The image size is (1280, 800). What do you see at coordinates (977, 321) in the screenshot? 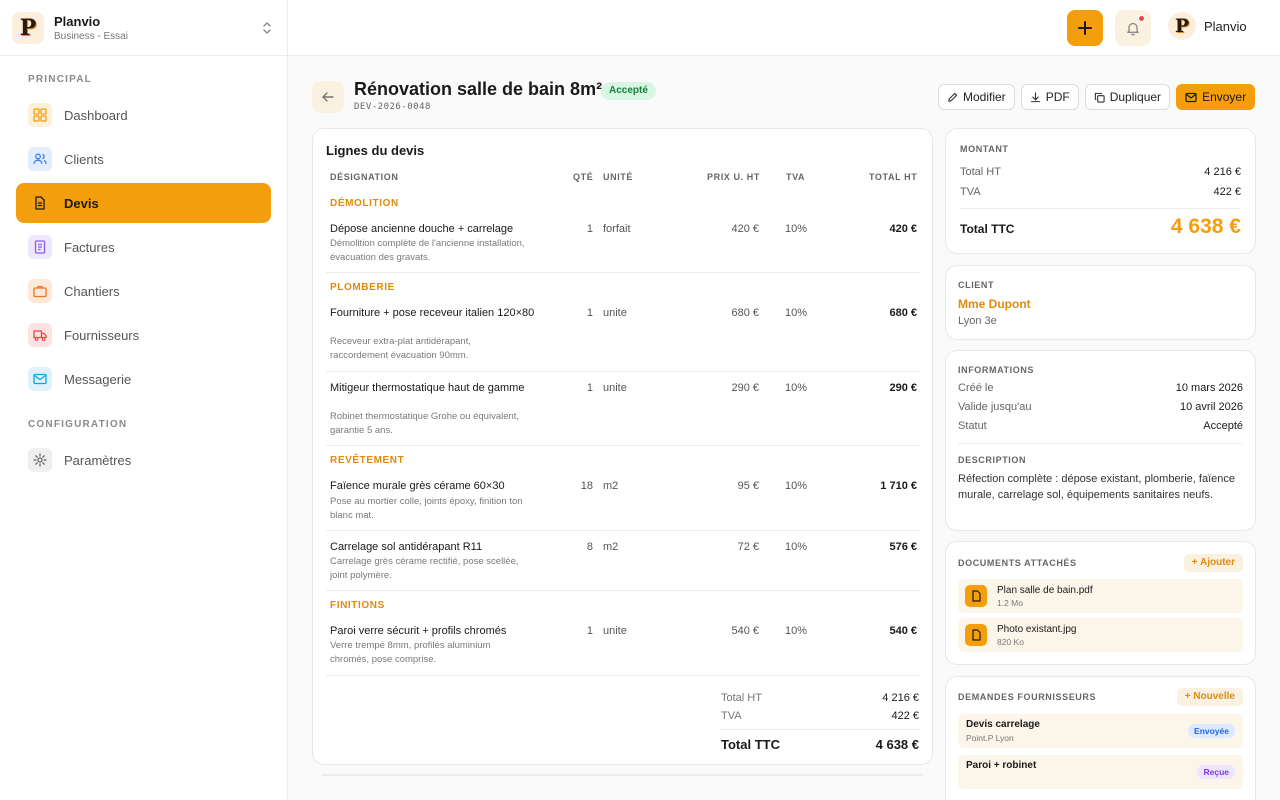
I see `client-city: Lyon 3e` at bounding box center [977, 321].